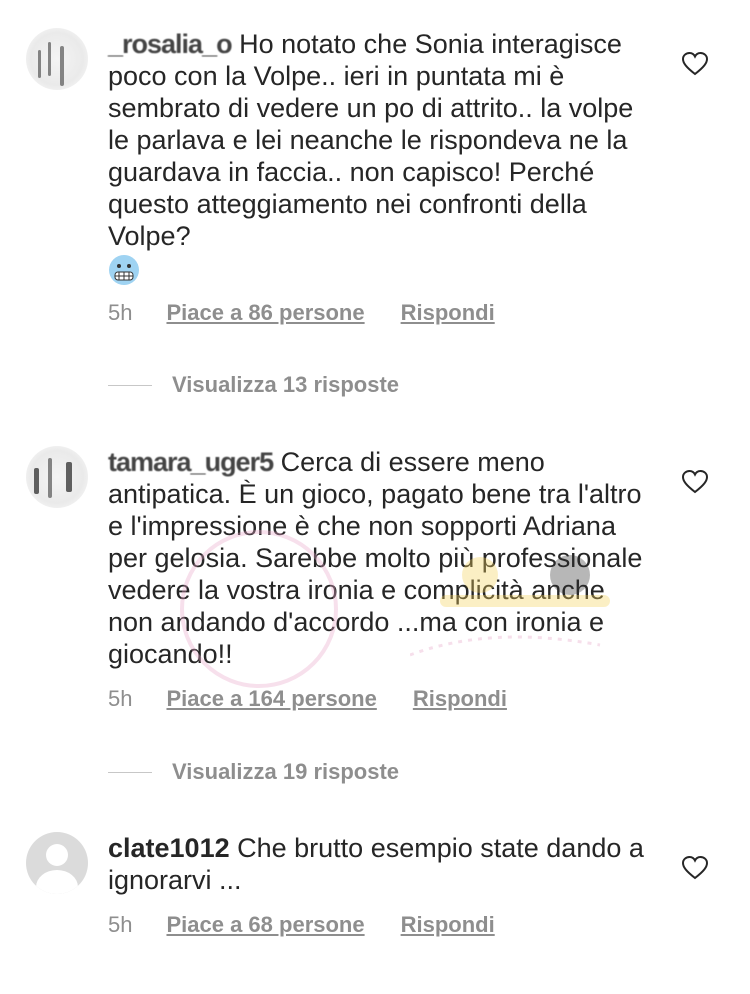 The image size is (750, 994). What do you see at coordinates (170, 44) in the screenshot?
I see `comment-username: _rosalia_o` at bounding box center [170, 44].